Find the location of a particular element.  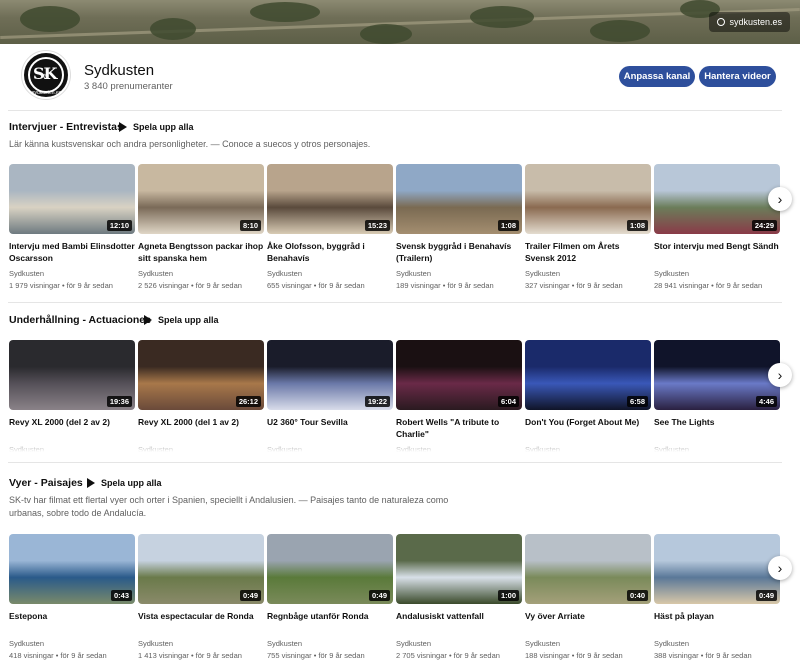

banner-website-link: sydkusten.es is located at coordinates (749, 22).